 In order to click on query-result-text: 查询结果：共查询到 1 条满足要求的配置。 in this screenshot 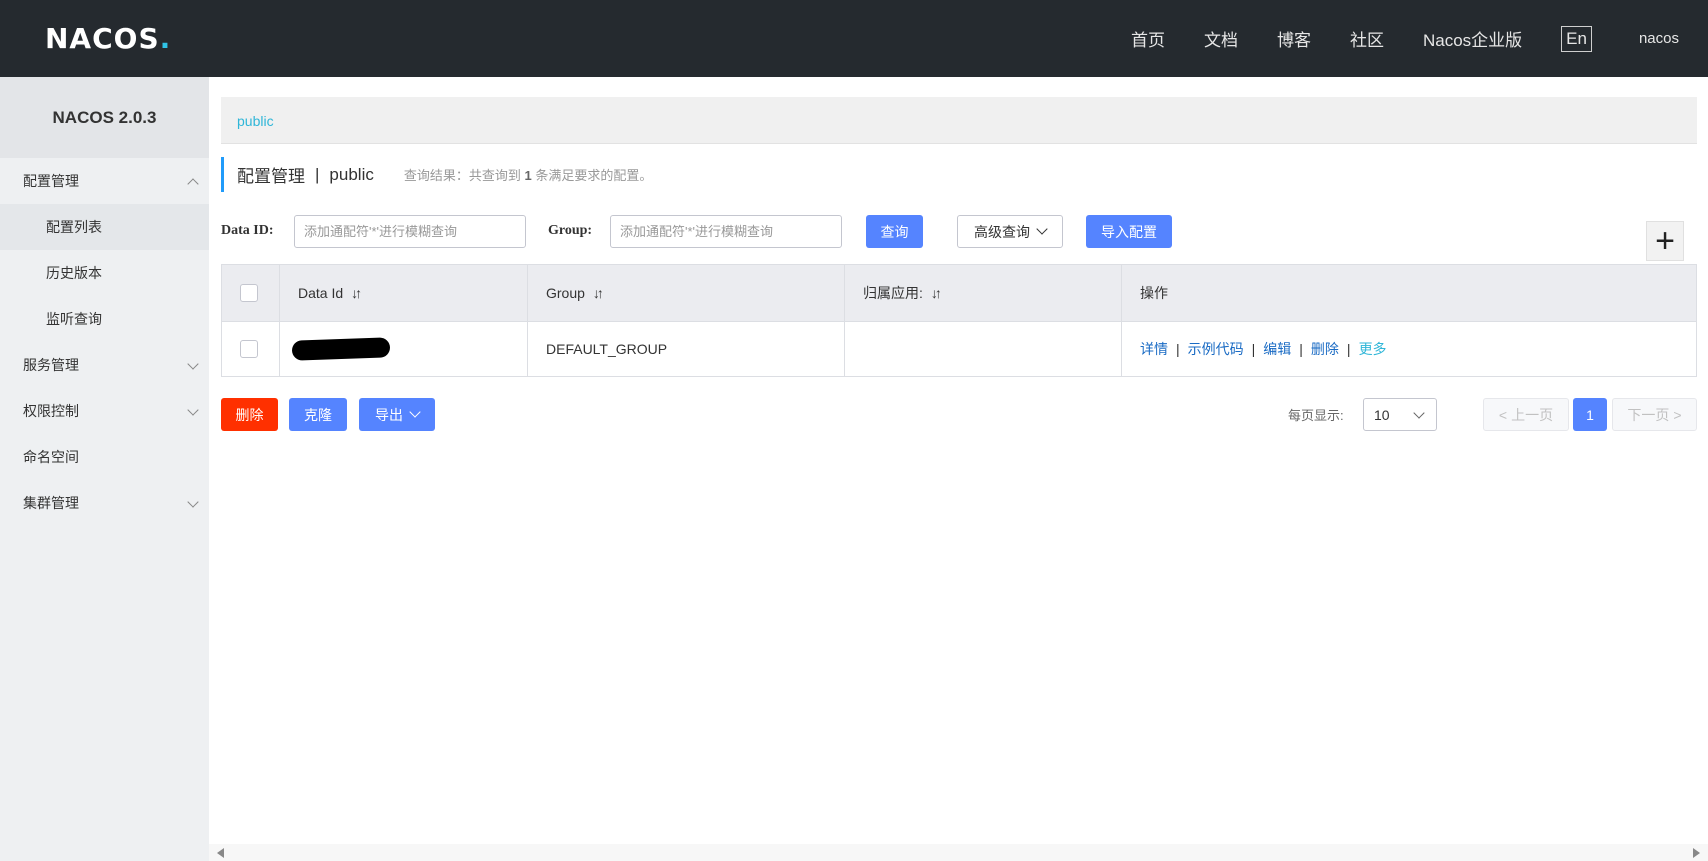, I will do `click(528, 175)`.